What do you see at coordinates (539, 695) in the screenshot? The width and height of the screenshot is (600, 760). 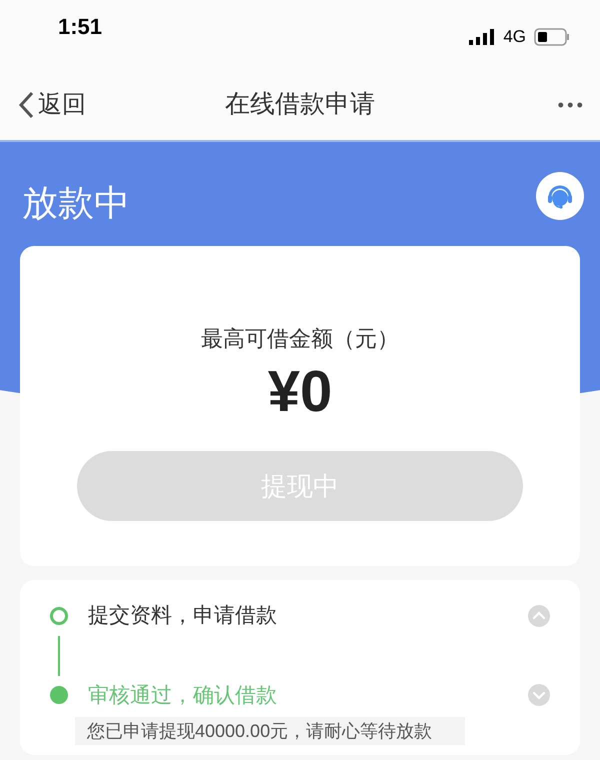 I see `chevron-down-icon` at bounding box center [539, 695].